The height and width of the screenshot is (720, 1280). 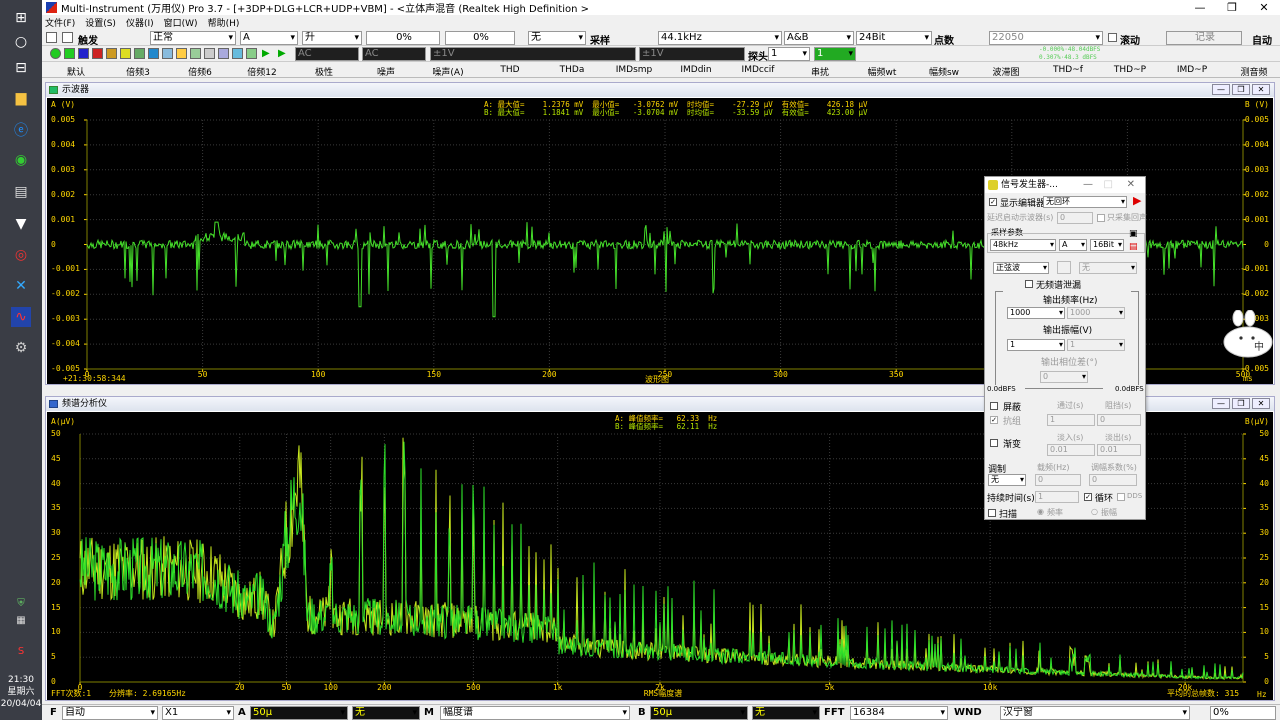 I want to click on probe-a-select: 1, so click(x=789, y=54).